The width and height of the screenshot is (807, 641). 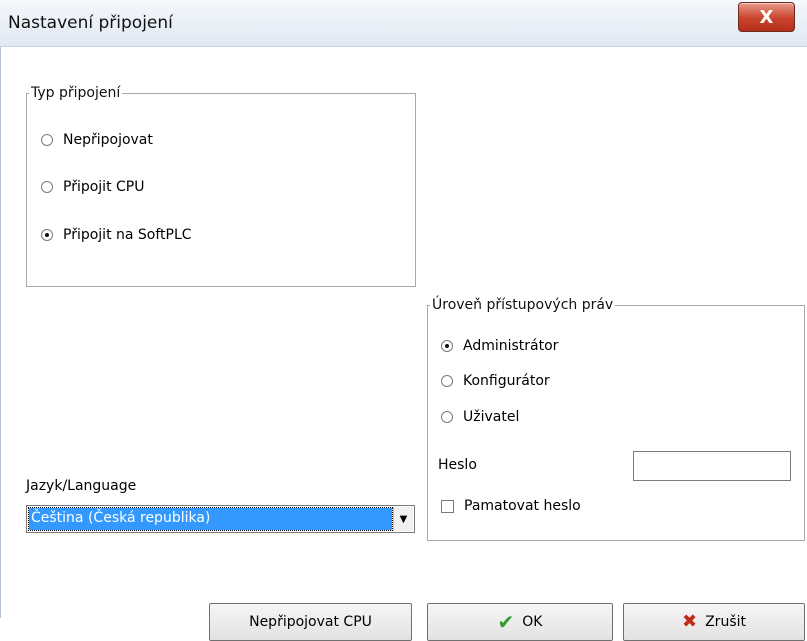 I want to click on radio-pripojit-cpu: Připojit CPU, so click(x=92, y=187).